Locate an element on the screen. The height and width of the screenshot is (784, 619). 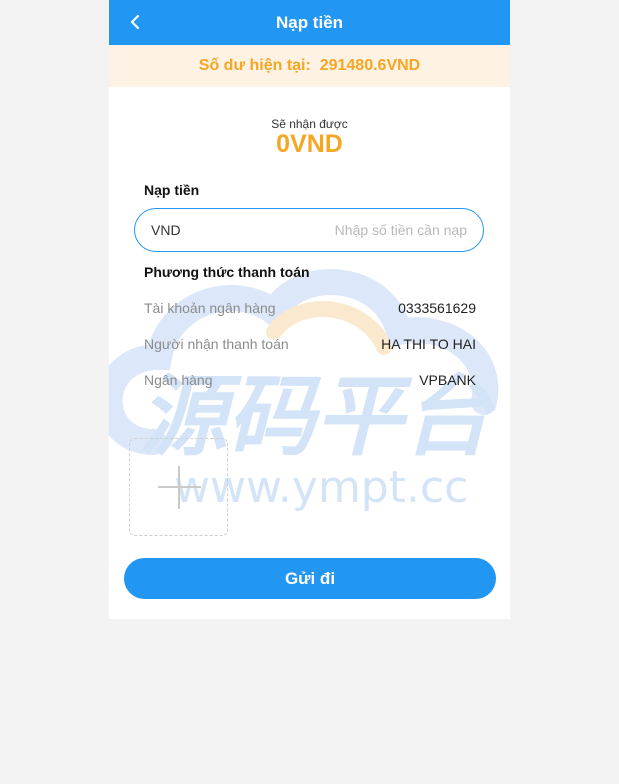
amount-input is located at coordinates (367, 230).